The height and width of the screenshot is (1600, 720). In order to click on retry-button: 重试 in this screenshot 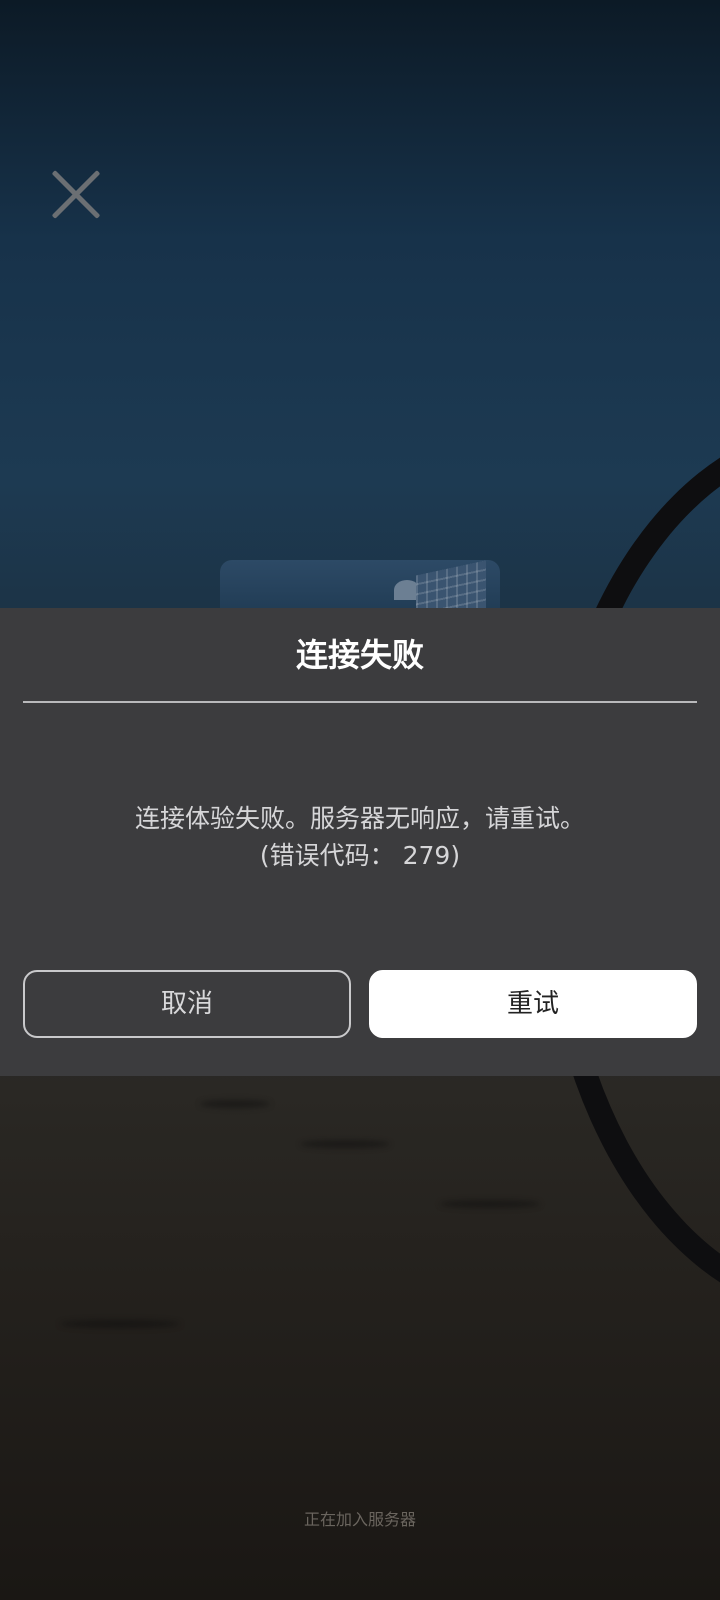, I will do `click(533, 1004)`.